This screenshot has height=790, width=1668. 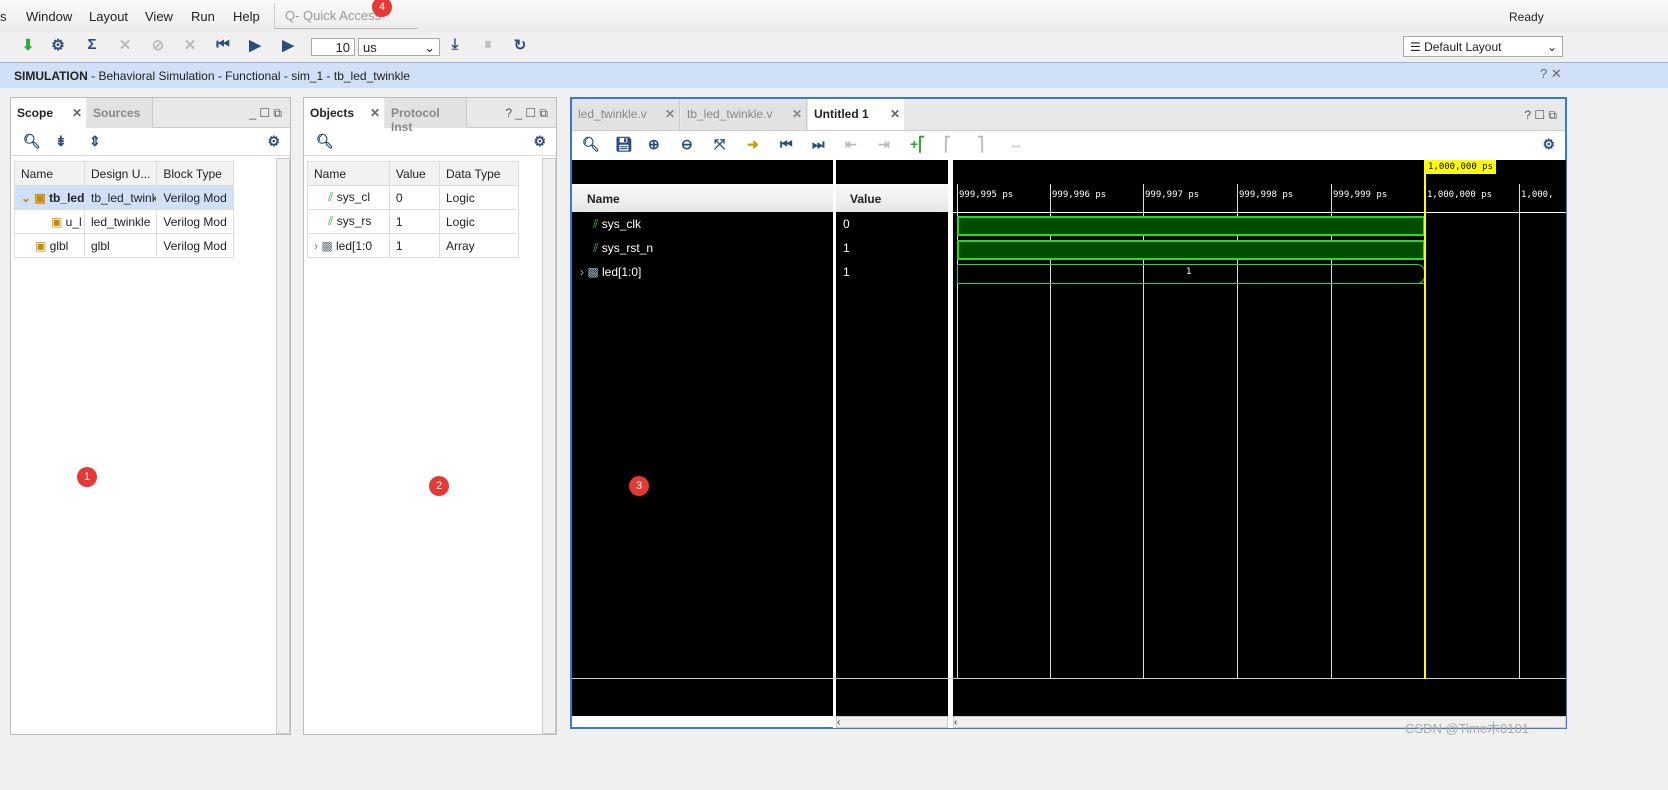 I want to click on next-marker-icon: ⎤, so click(x=980, y=144).